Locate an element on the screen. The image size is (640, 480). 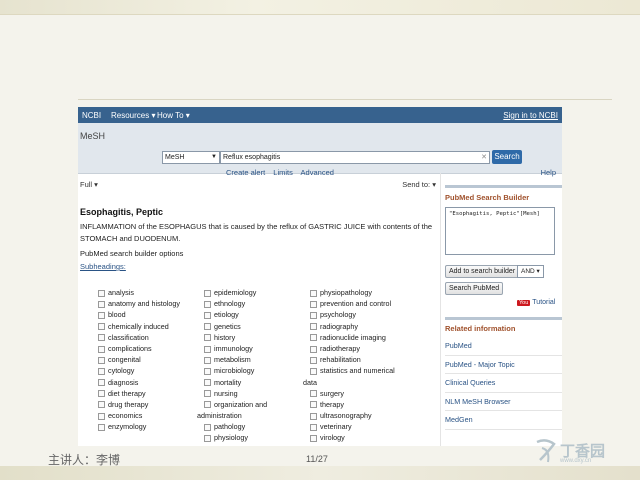
related-item-pubmed: PubMed is located at coordinates (503, 346).